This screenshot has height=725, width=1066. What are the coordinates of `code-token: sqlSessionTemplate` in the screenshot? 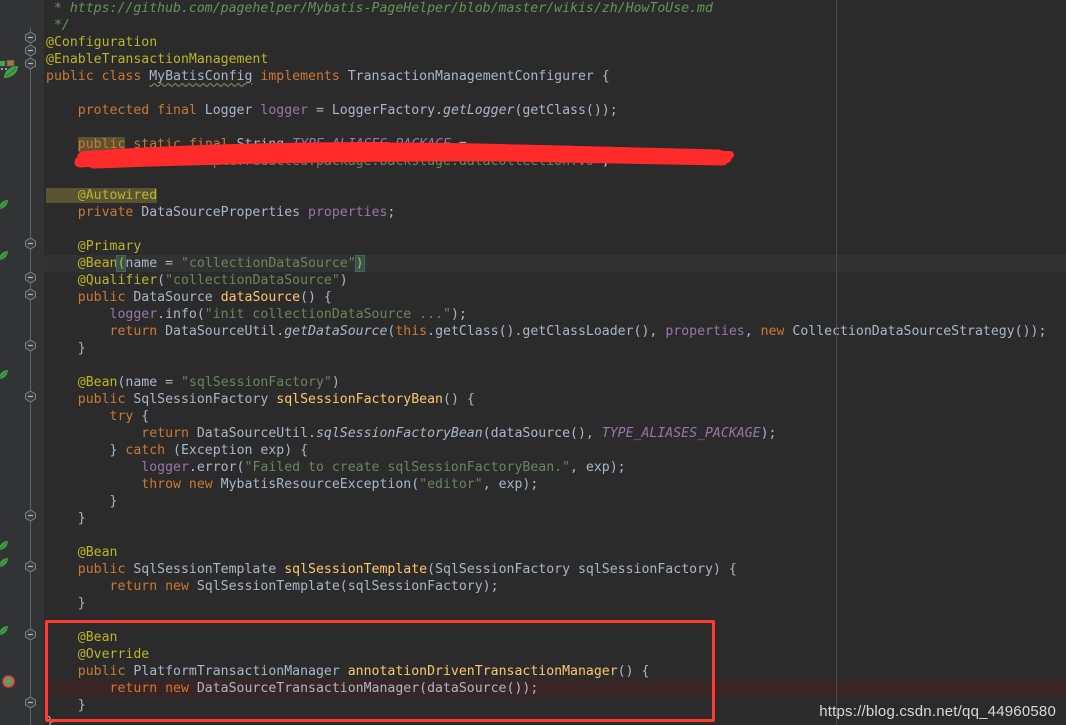 It's located at (356, 569).